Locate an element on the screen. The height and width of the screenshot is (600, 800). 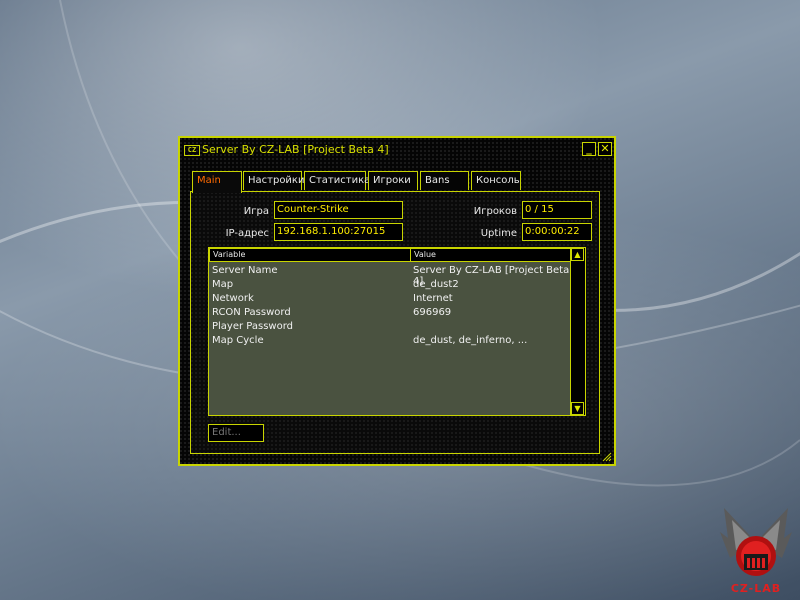
variable-cell: Map is located at coordinates (223, 284).